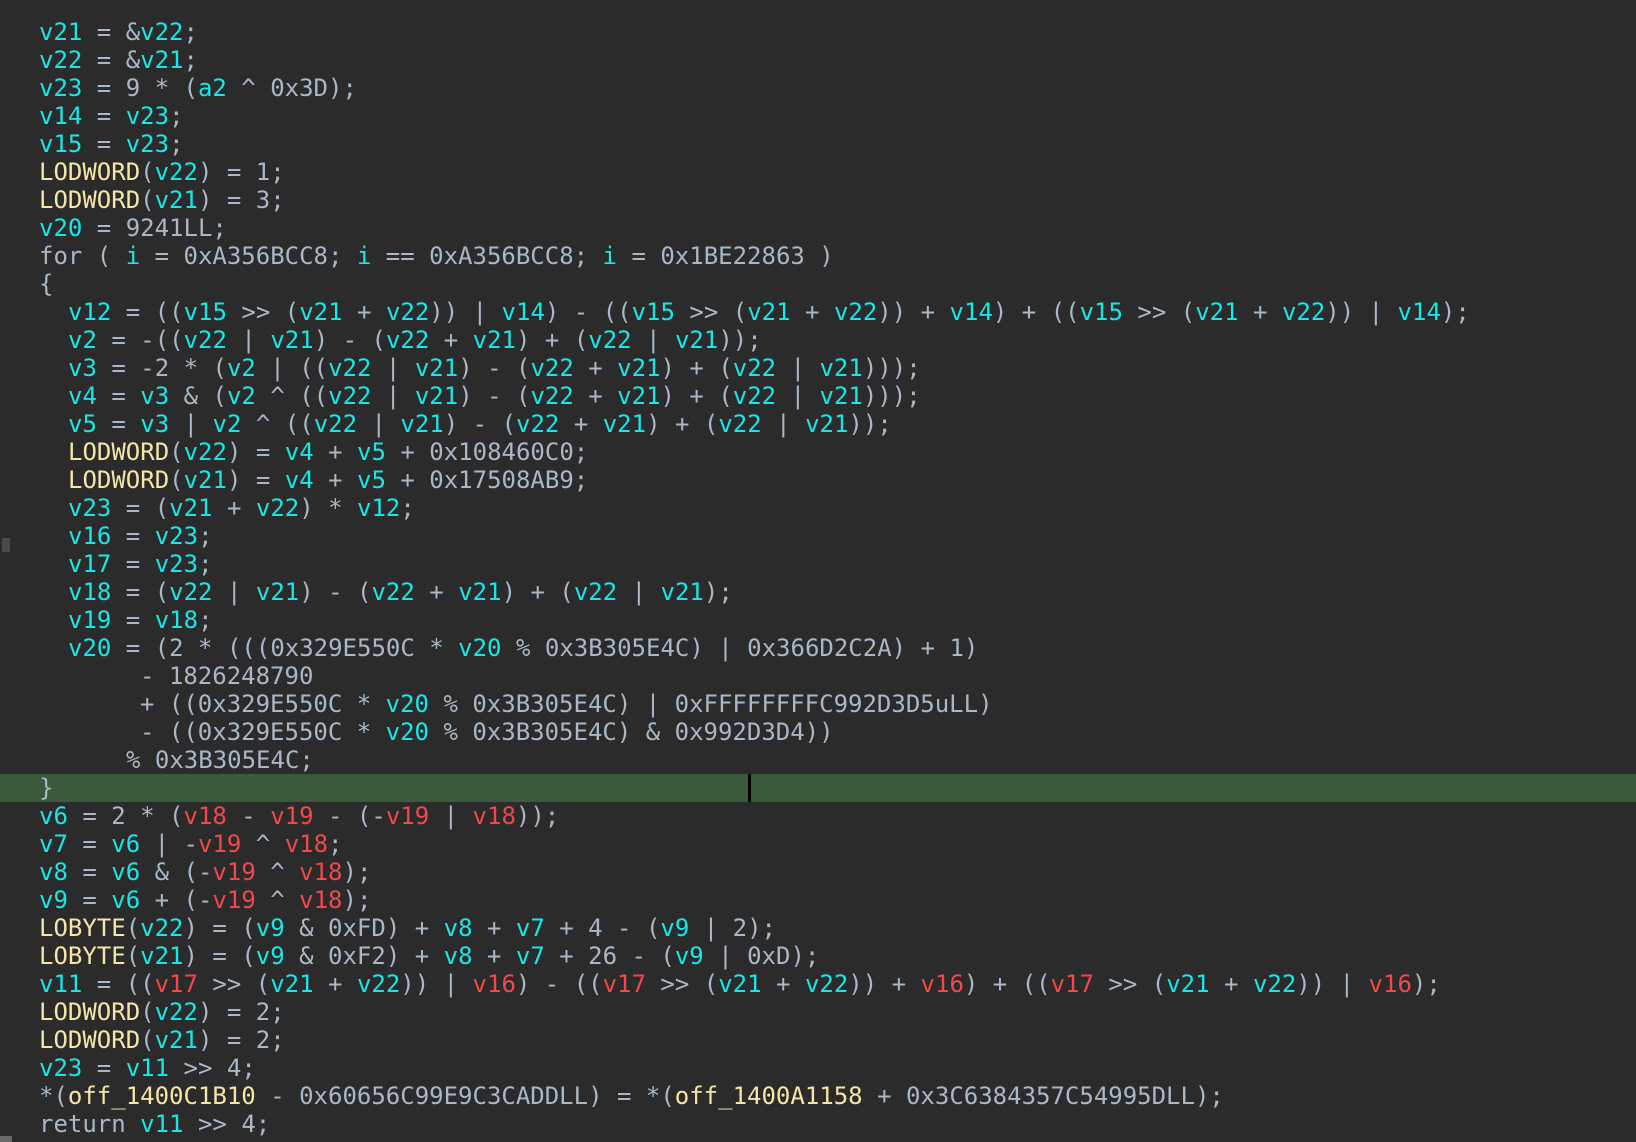 The image size is (1636, 1142). What do you see at coordinates (818, 760) in the screenshot?
I see `code-line: % 0x3B305E4C;` at bounding box center [818, 760].